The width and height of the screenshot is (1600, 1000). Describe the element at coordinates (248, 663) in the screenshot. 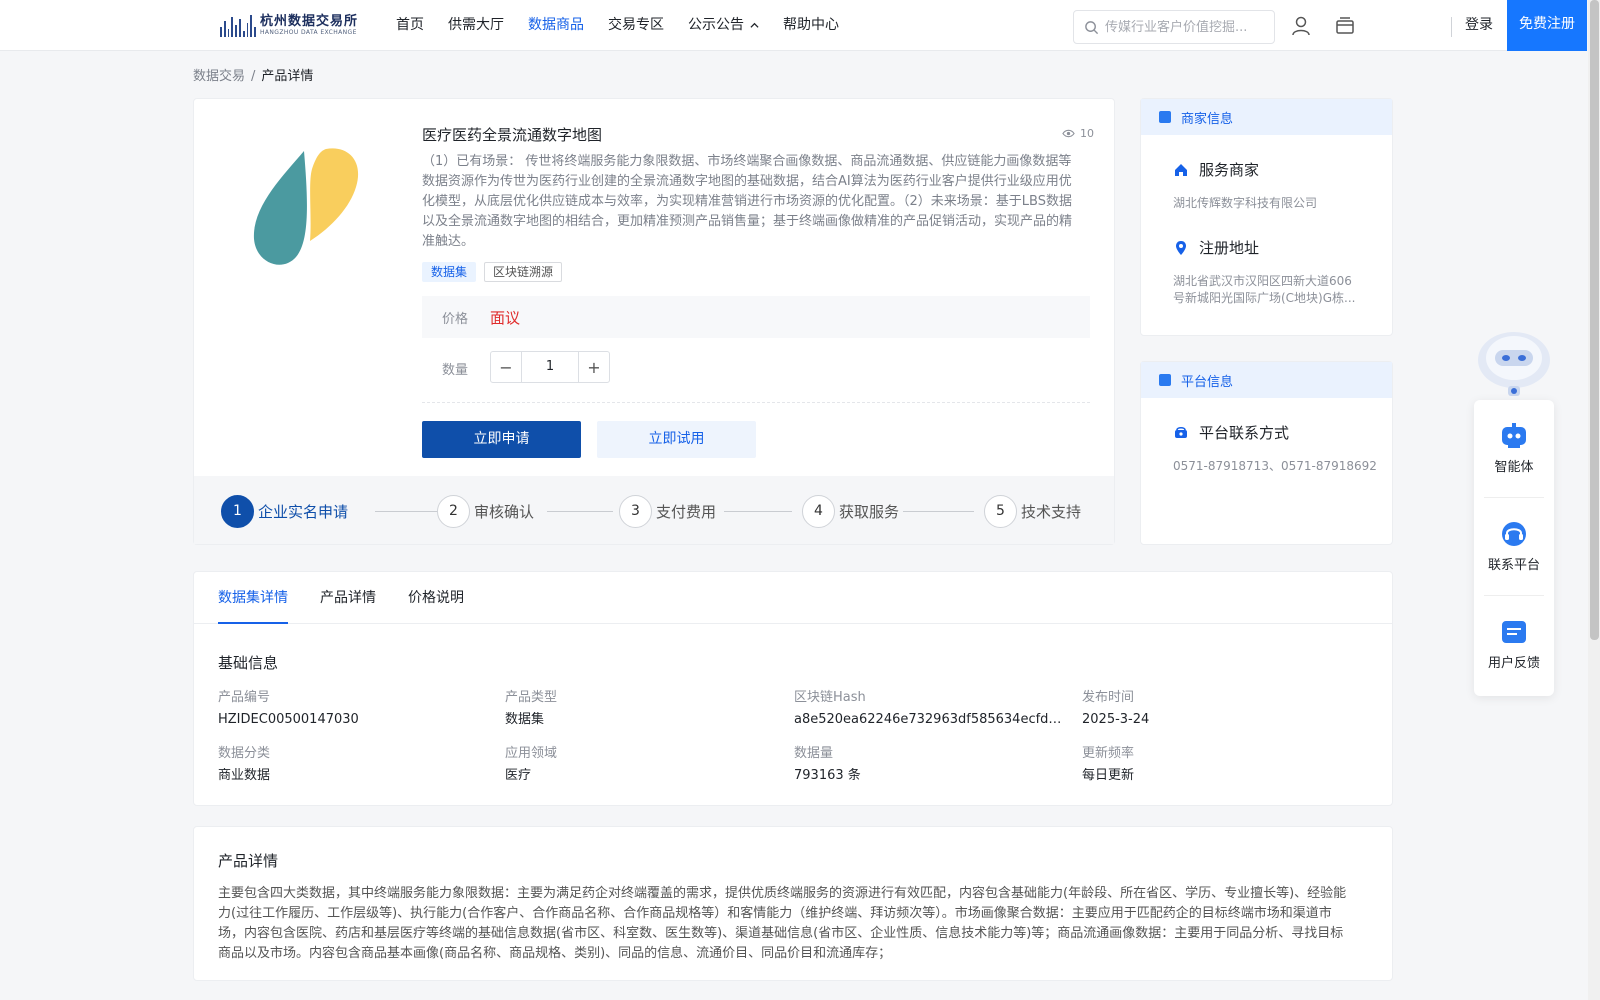

I see `basic-info-title: 基础信息` at that location.